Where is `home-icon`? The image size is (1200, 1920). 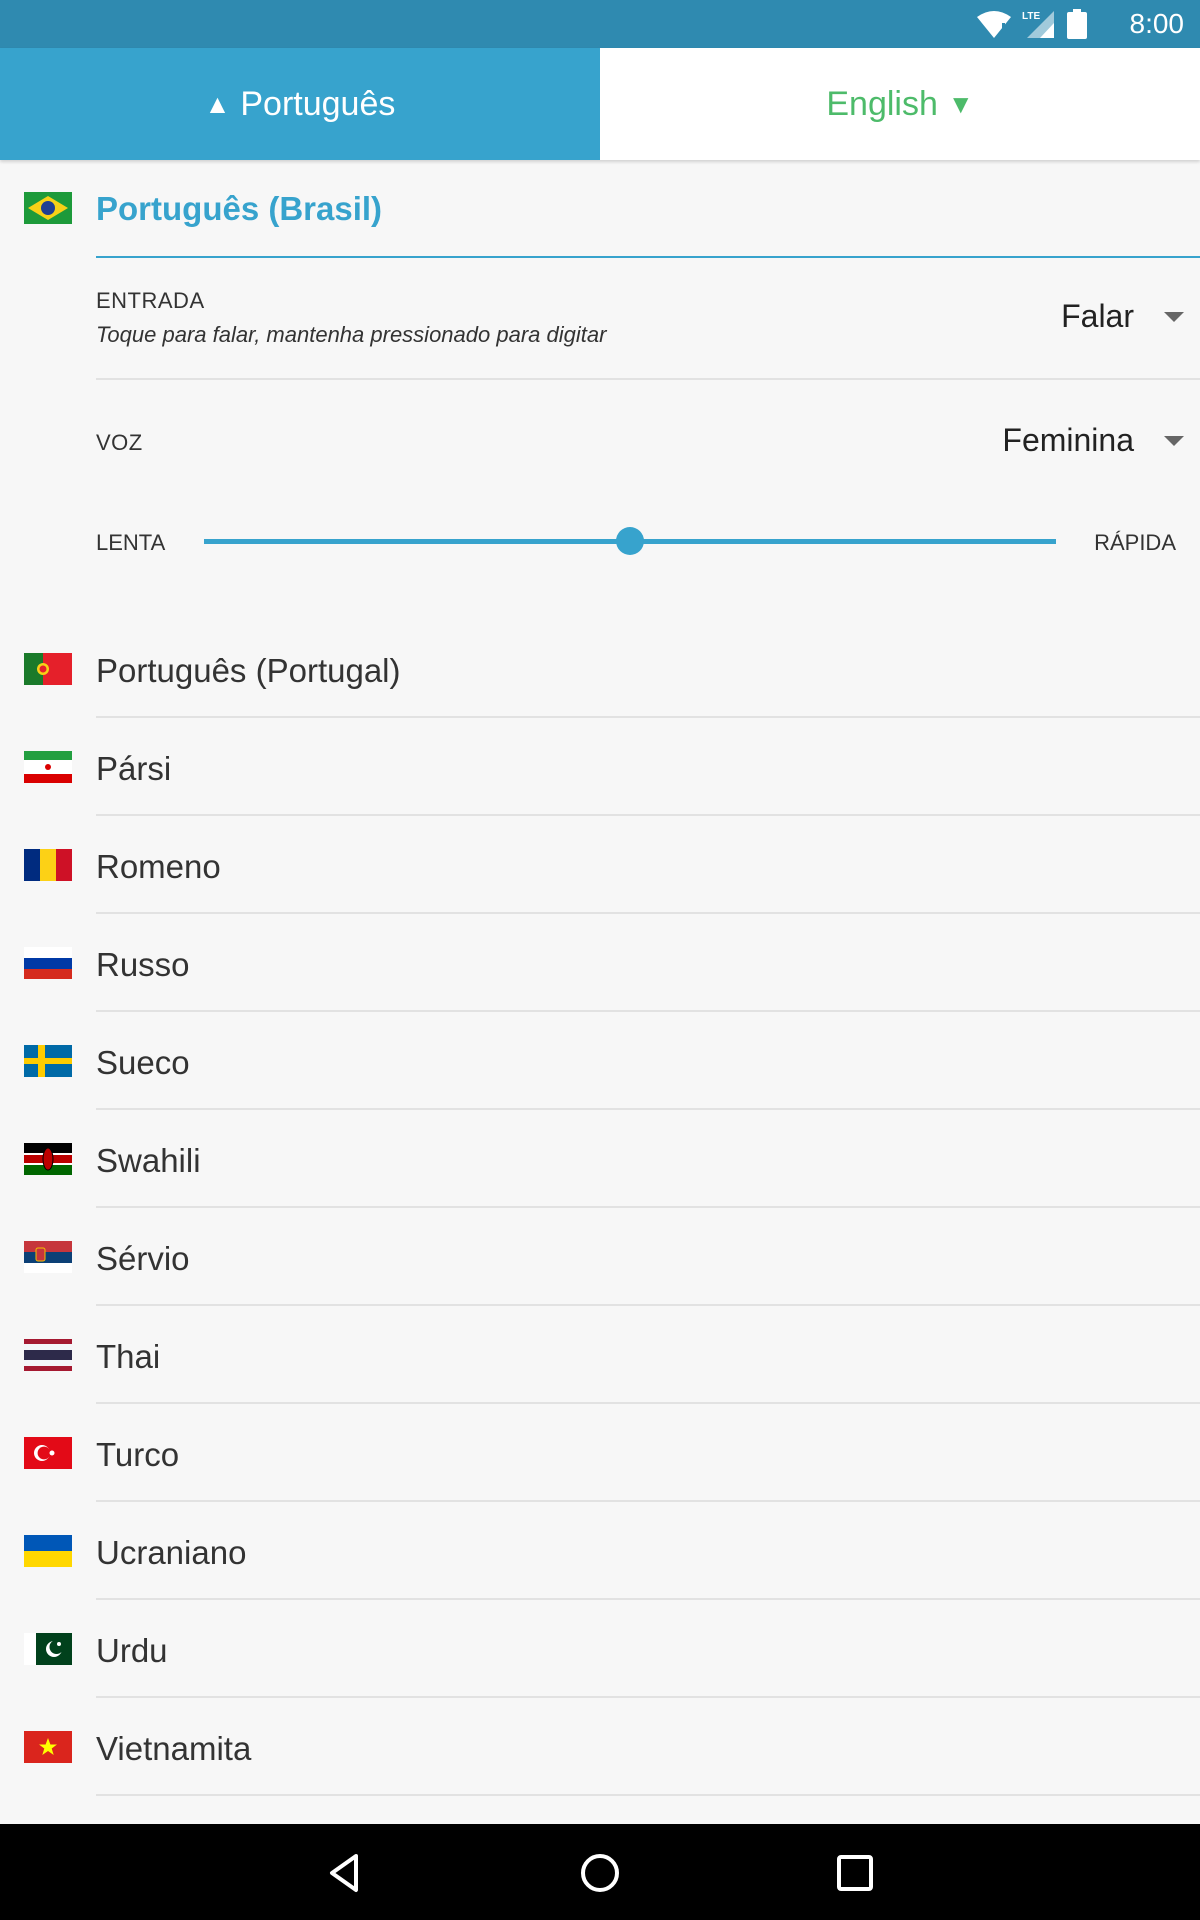 home-icon is located at coordinates (600, 1873).